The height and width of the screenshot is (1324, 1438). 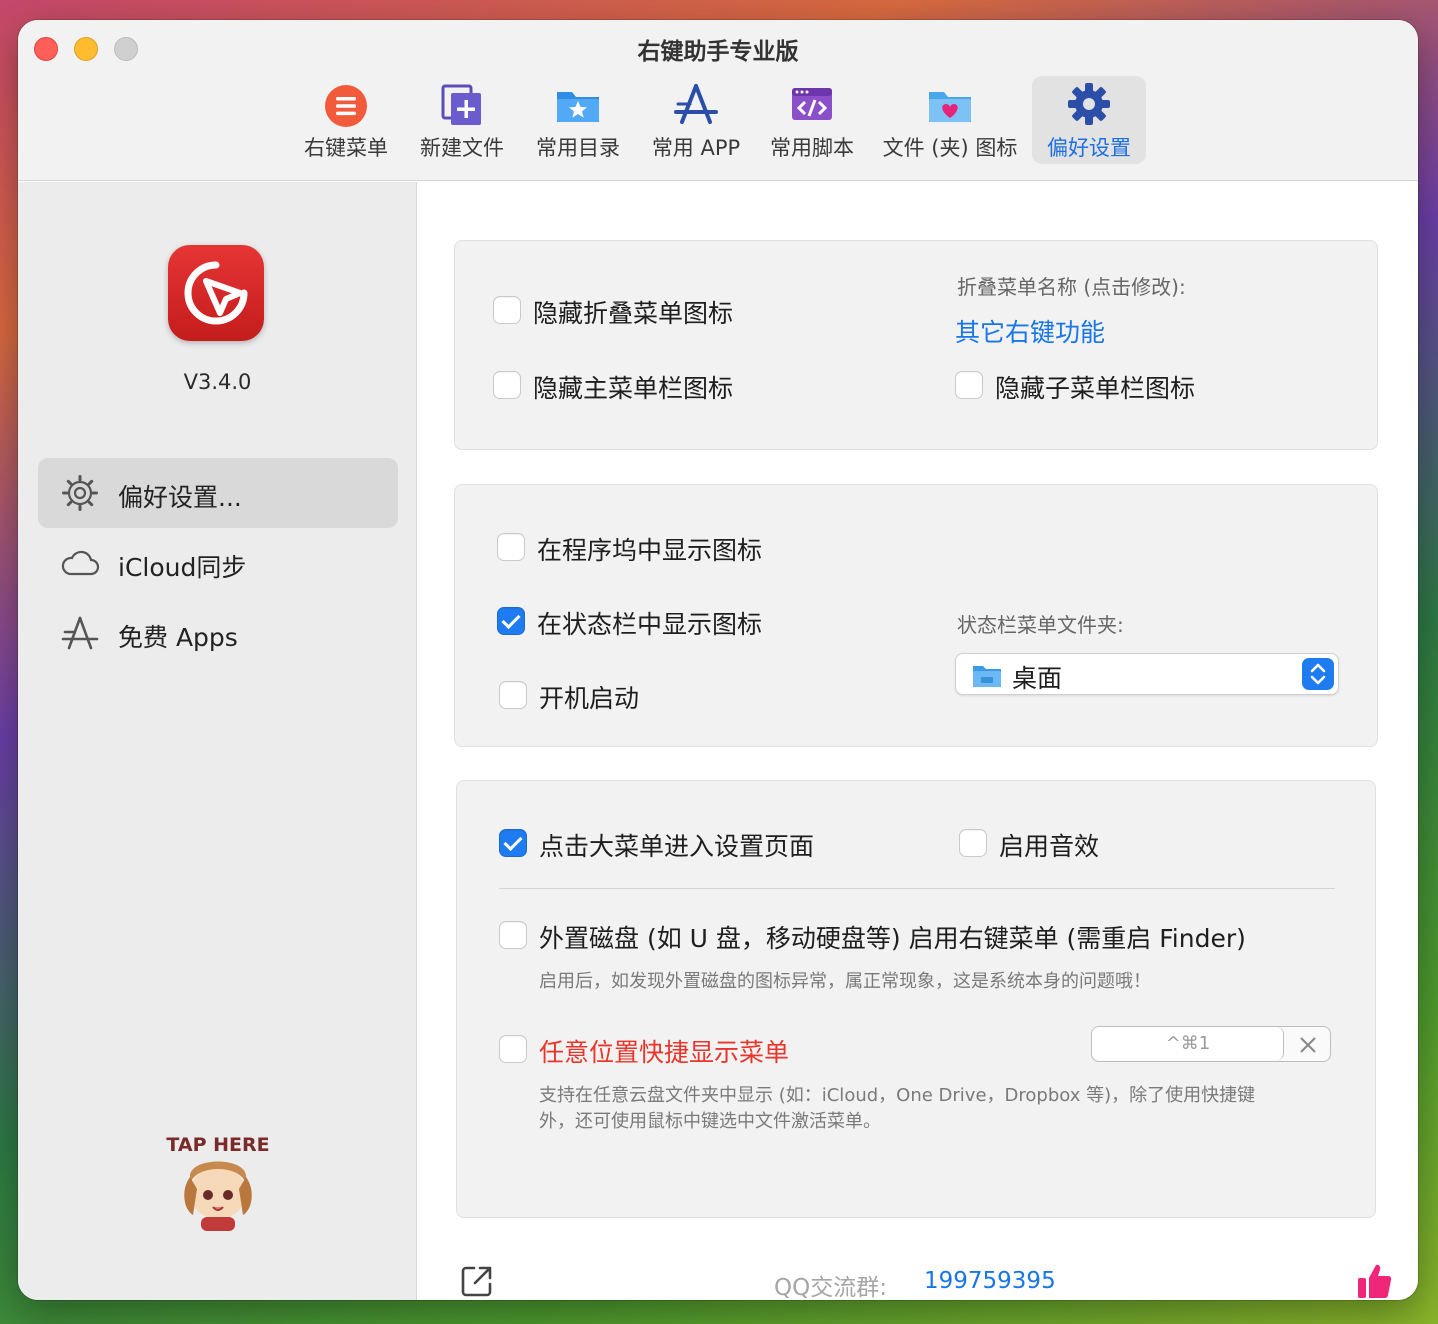 What do you see at coordinates (513, 695) in the screenshot?
I see `launch-at-login-checkbox` at bounding box center [513, 695].